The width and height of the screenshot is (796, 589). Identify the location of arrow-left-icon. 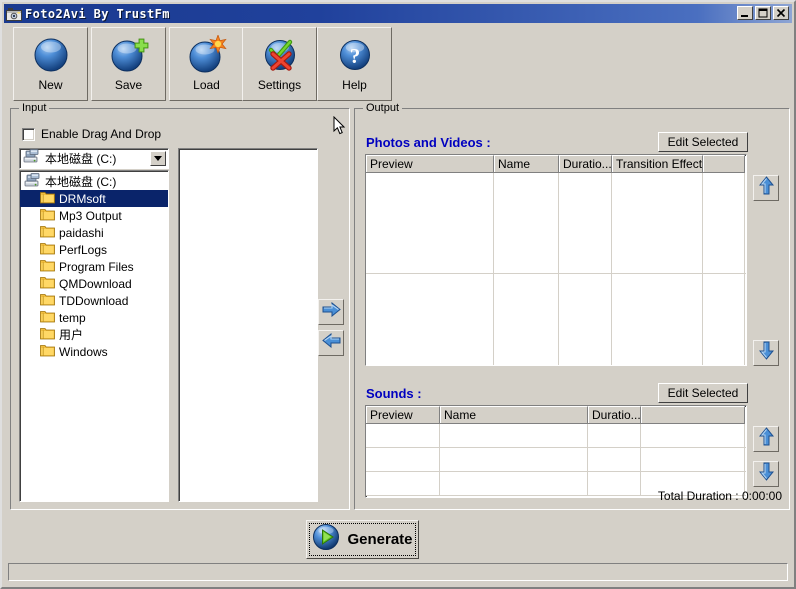
(331, 342).